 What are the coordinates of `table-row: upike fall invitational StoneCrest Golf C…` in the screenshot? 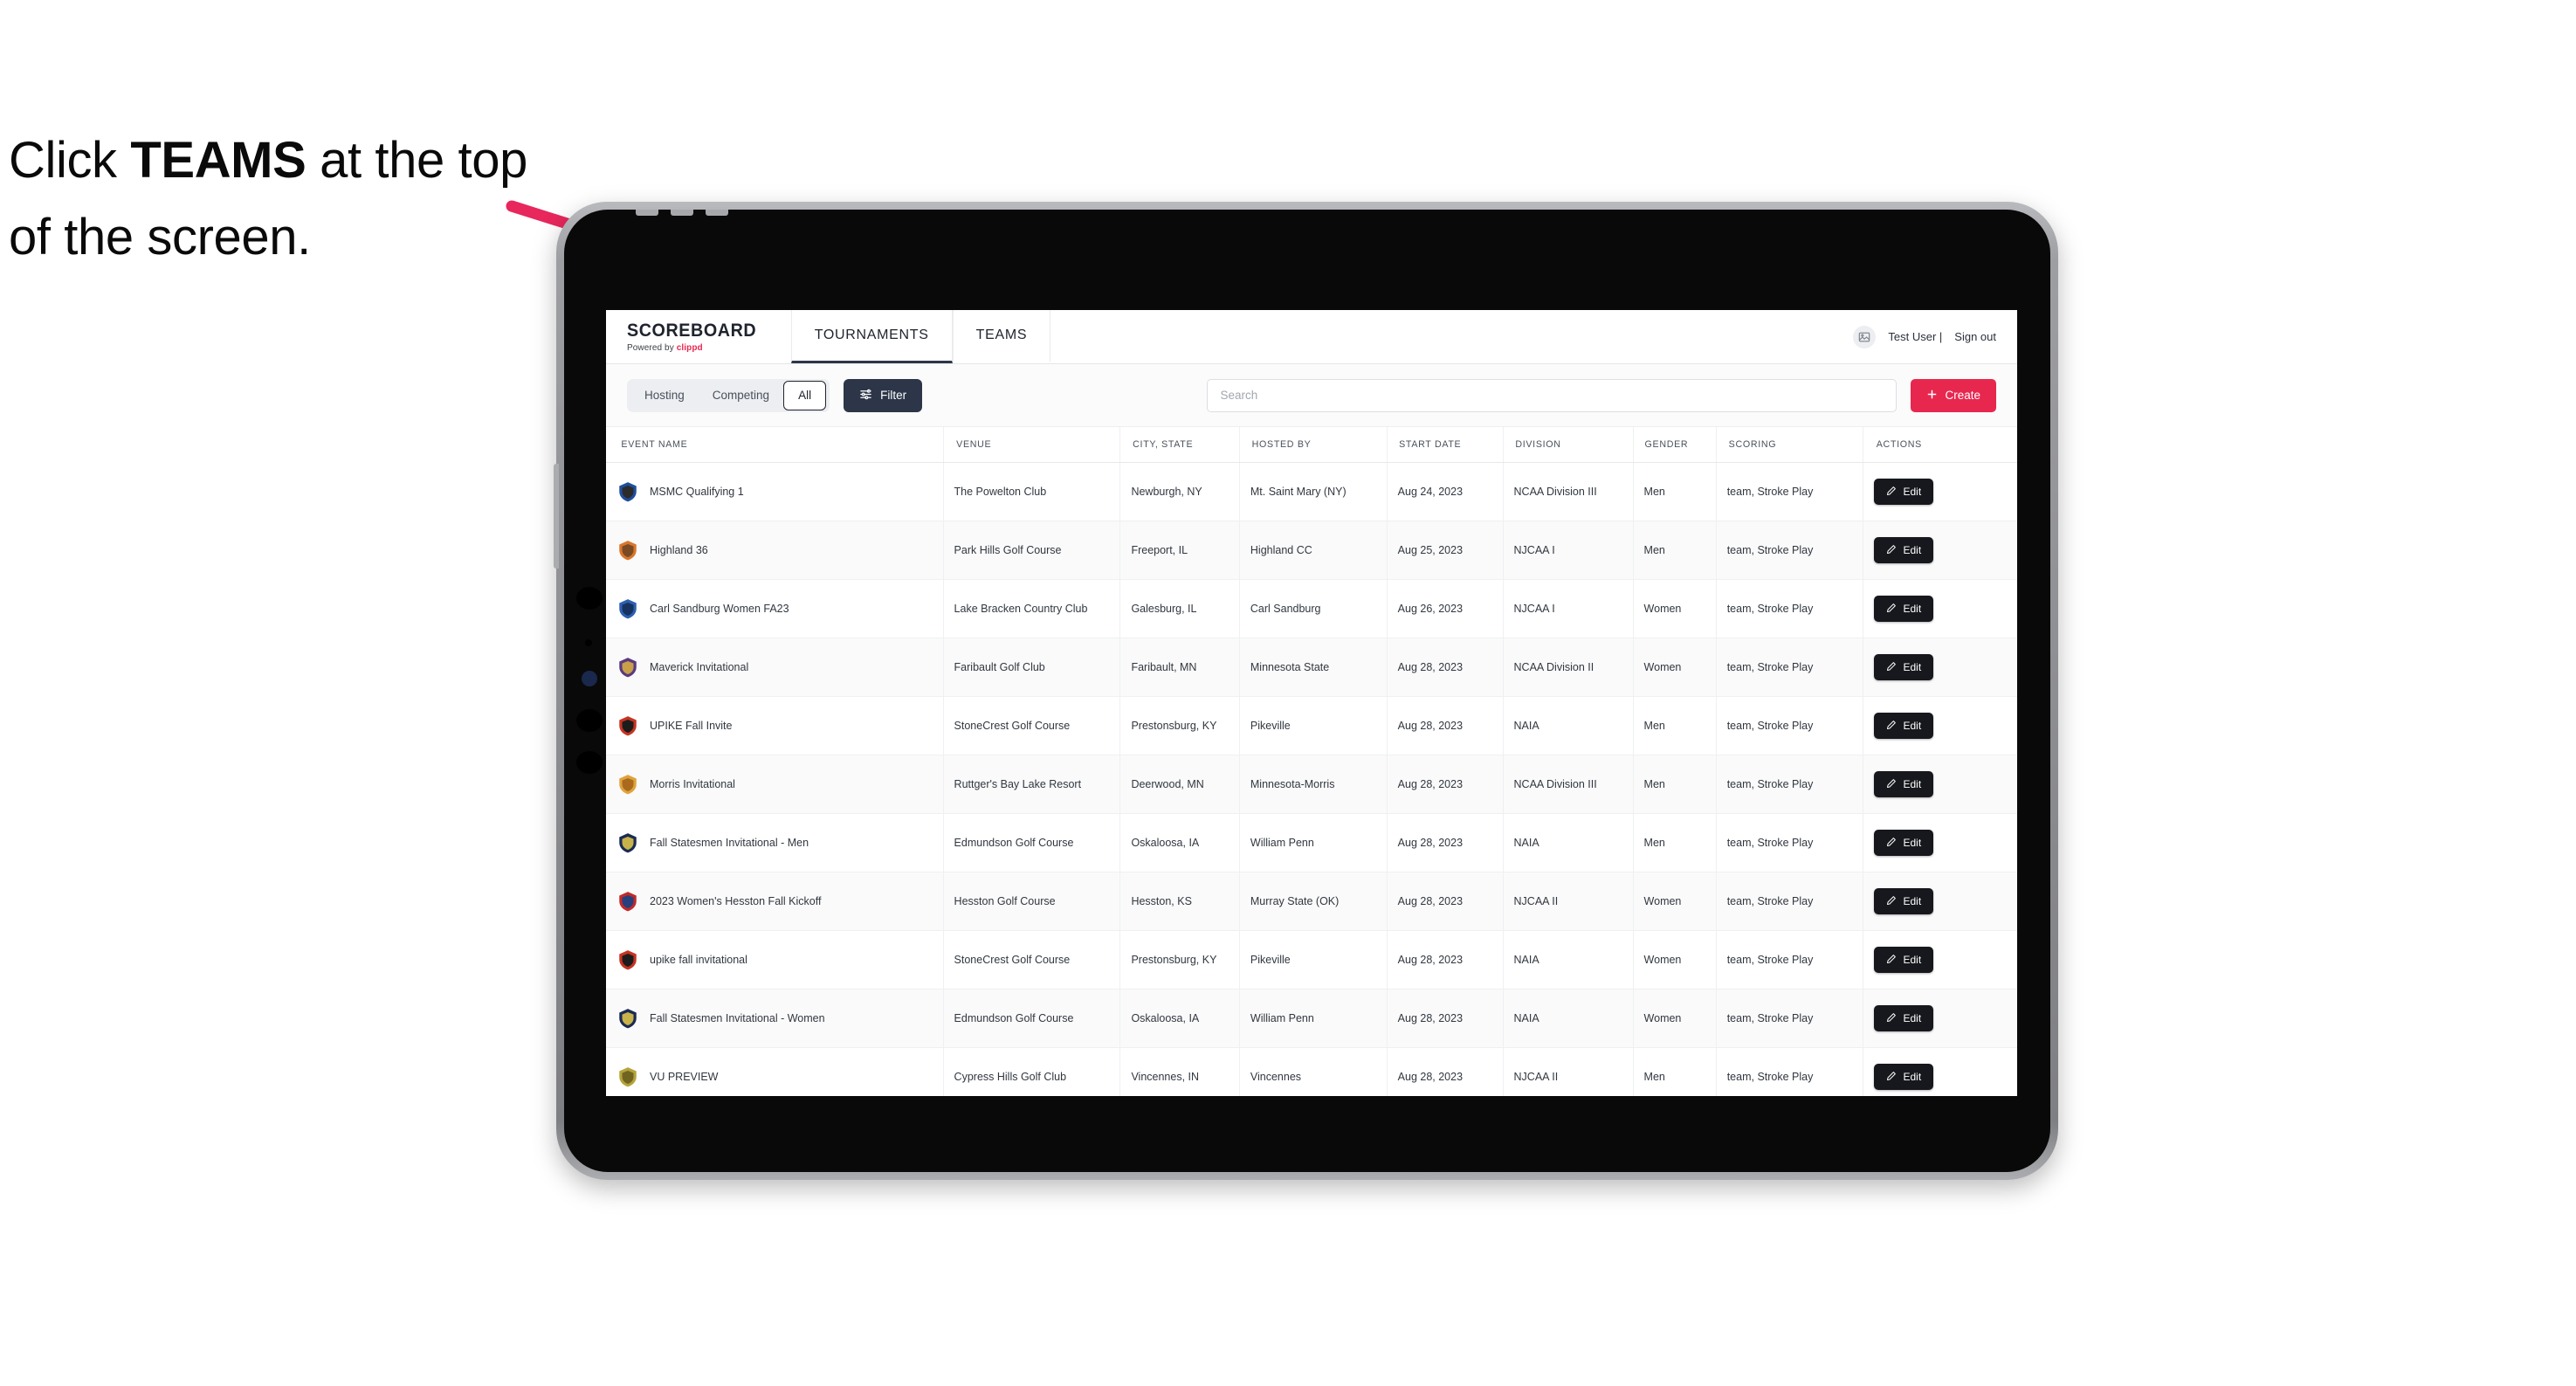 It's located at (1311, 960).